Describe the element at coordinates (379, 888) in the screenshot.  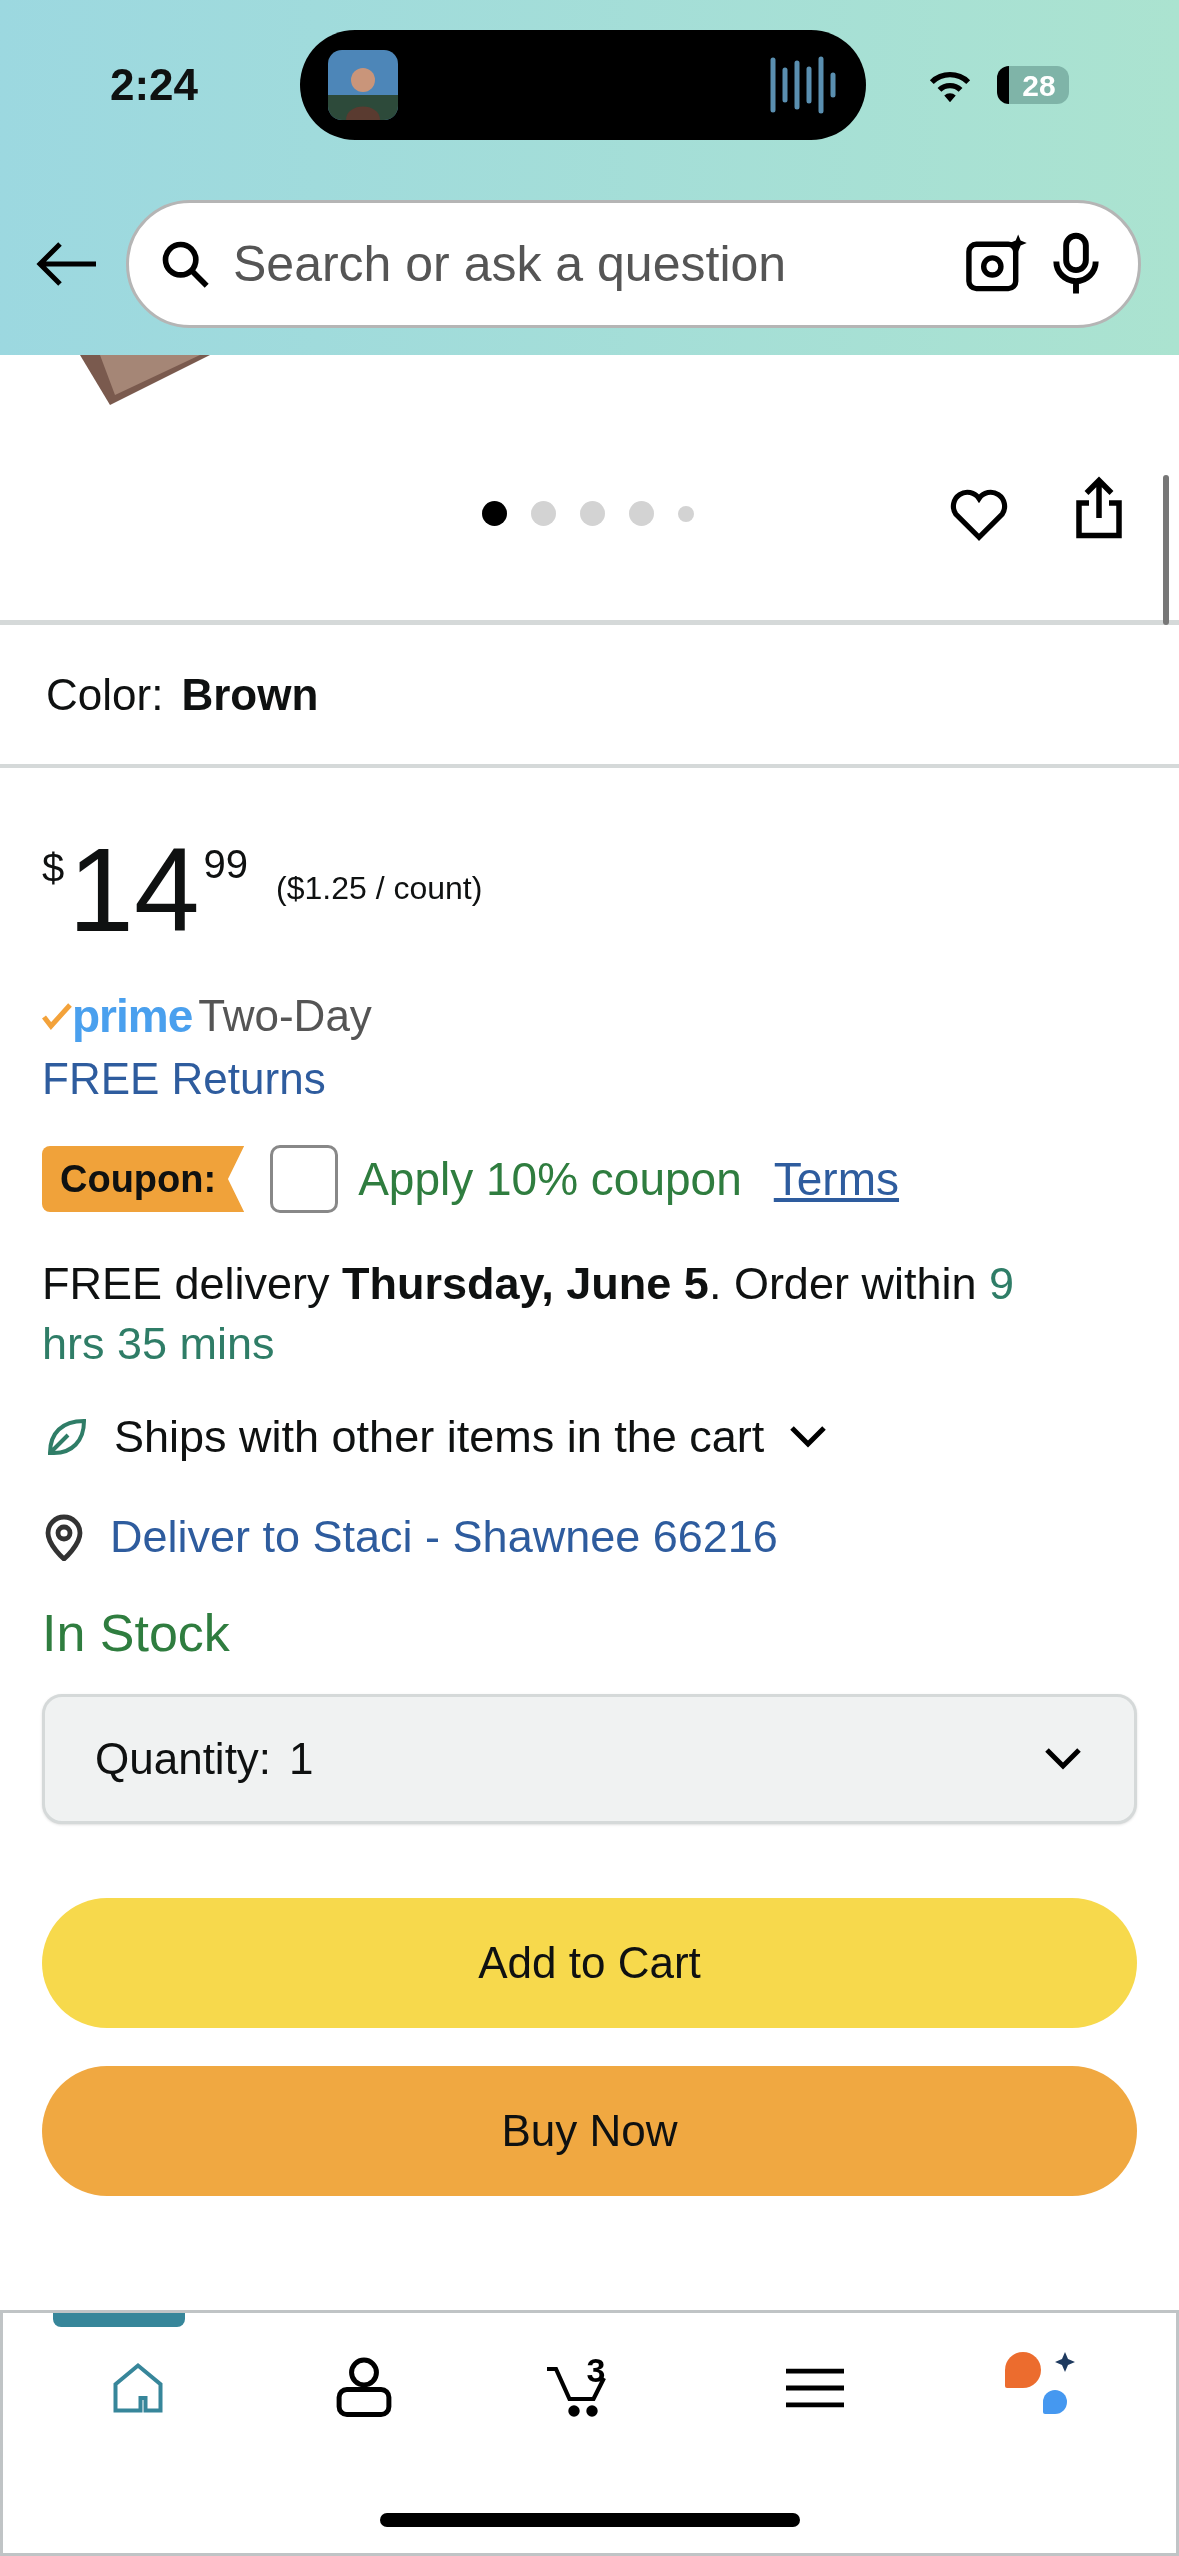
I see `unit-price: ($1.25 / count)` at that location.